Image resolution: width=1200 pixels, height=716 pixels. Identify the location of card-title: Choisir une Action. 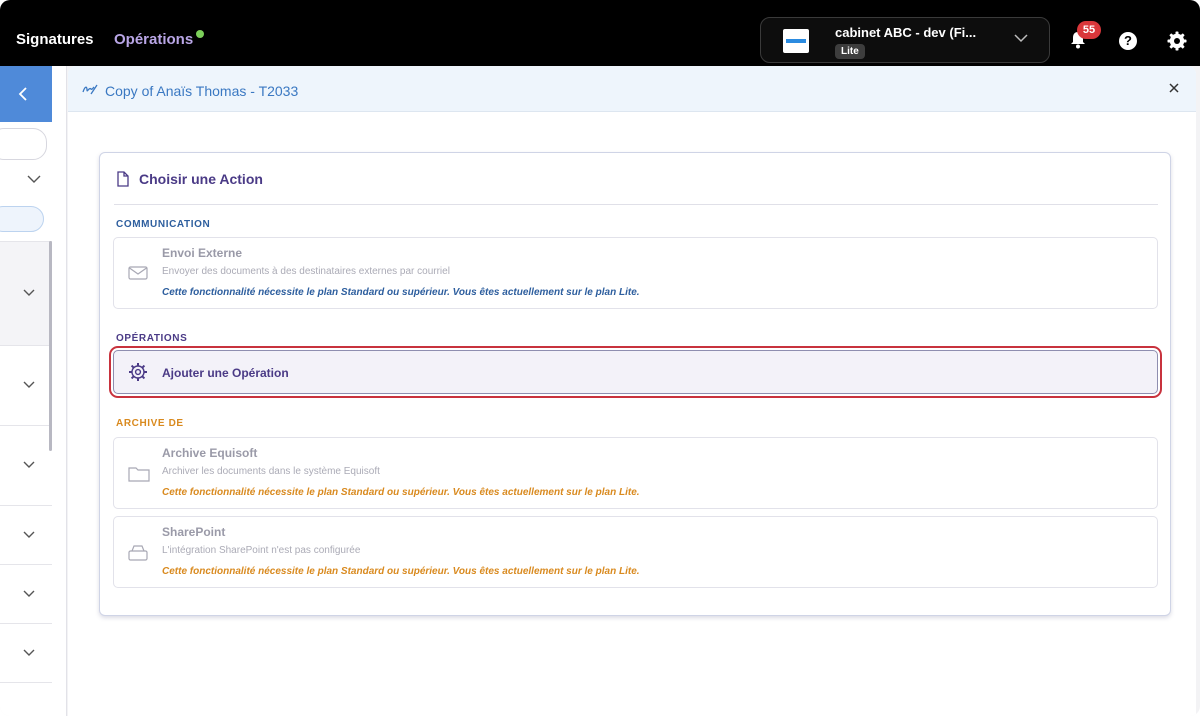
(201, 179).